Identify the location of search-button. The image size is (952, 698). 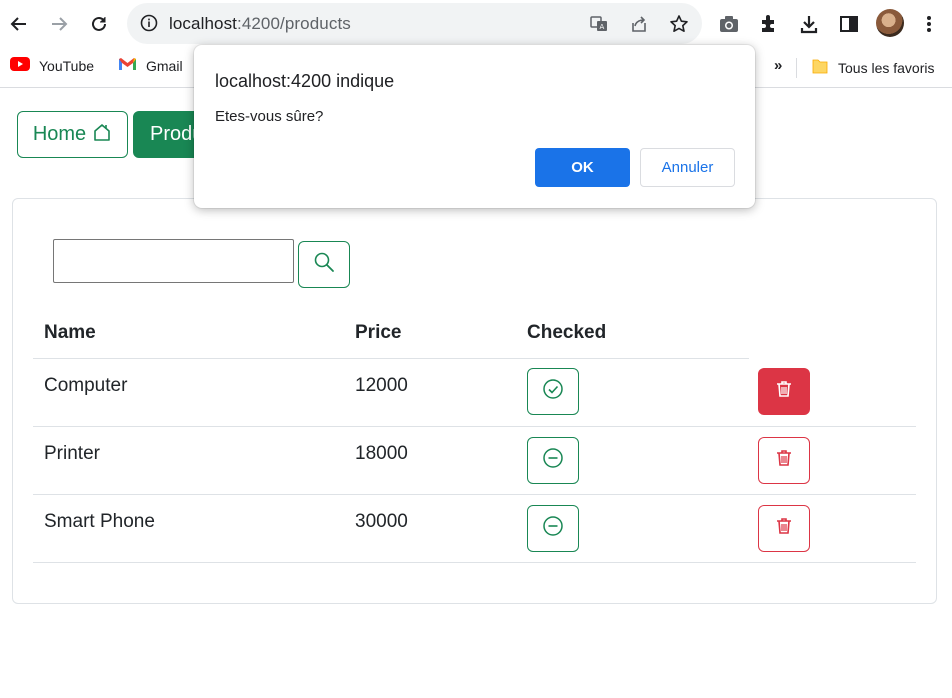
(324, 264).